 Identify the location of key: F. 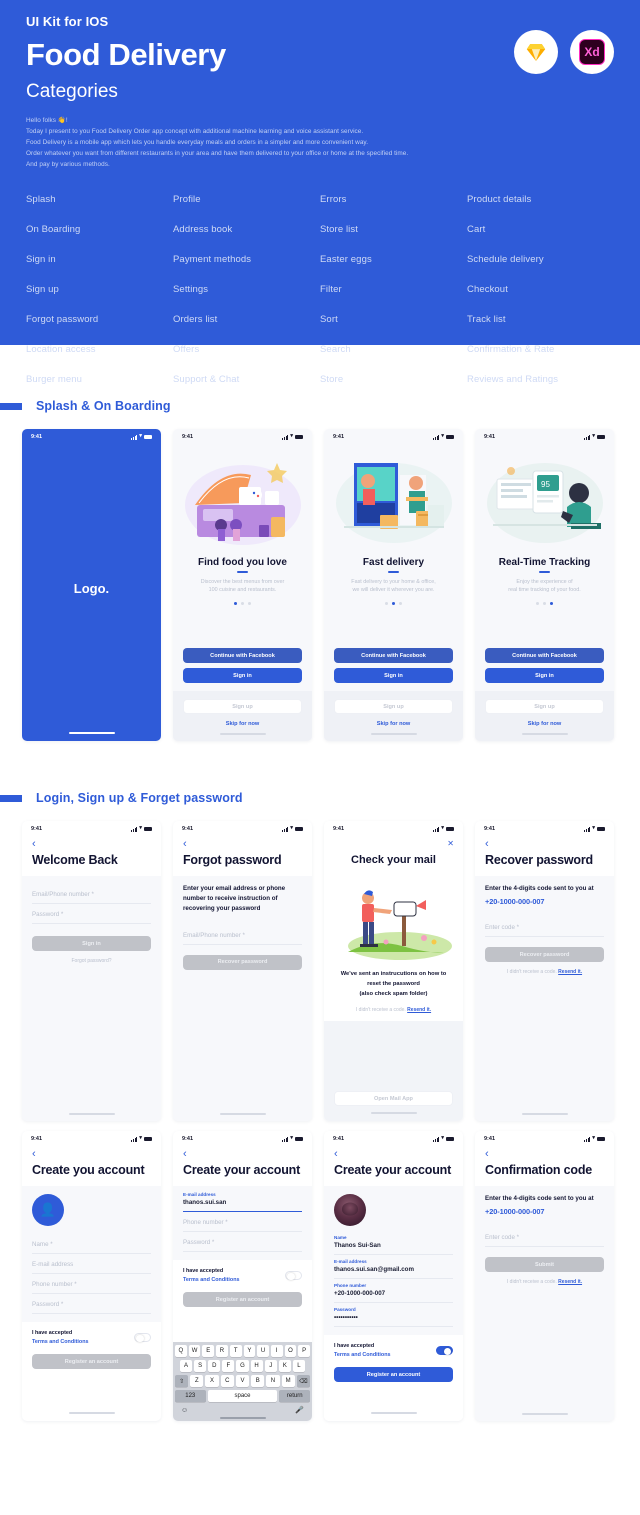
(228, 1366).